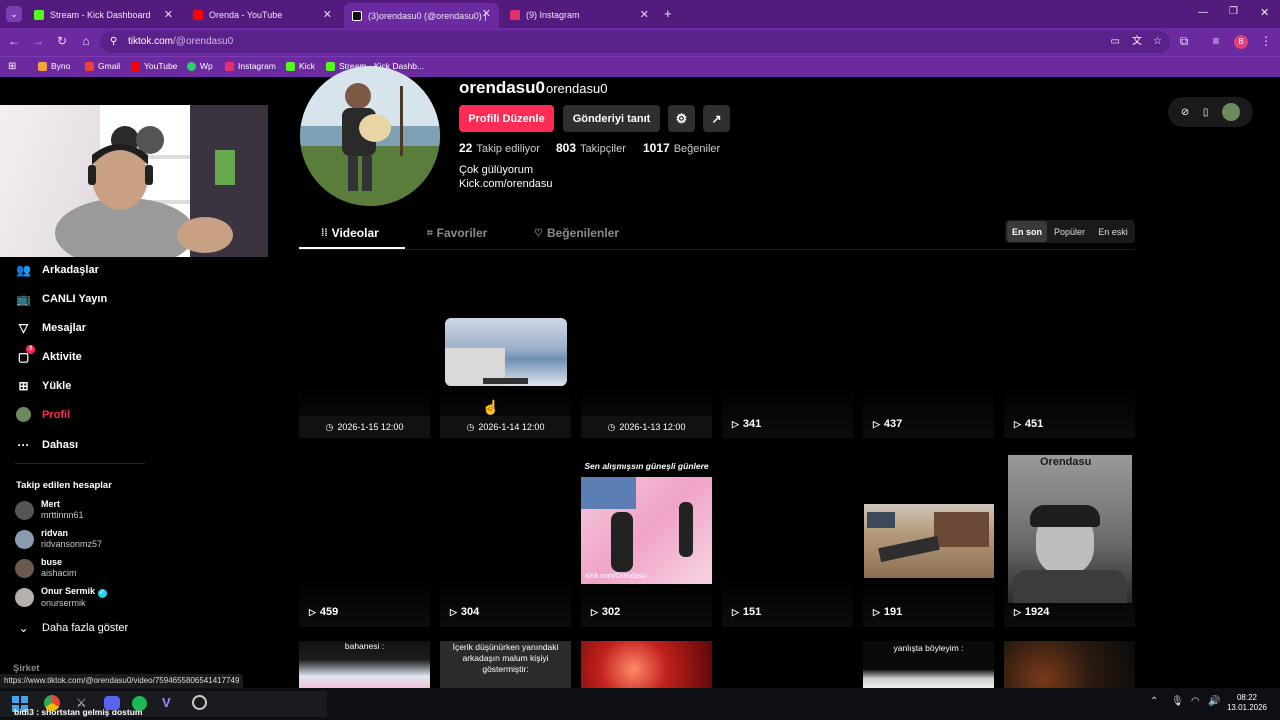  I want to click on translate-icon: 文, so click(1137, 42).